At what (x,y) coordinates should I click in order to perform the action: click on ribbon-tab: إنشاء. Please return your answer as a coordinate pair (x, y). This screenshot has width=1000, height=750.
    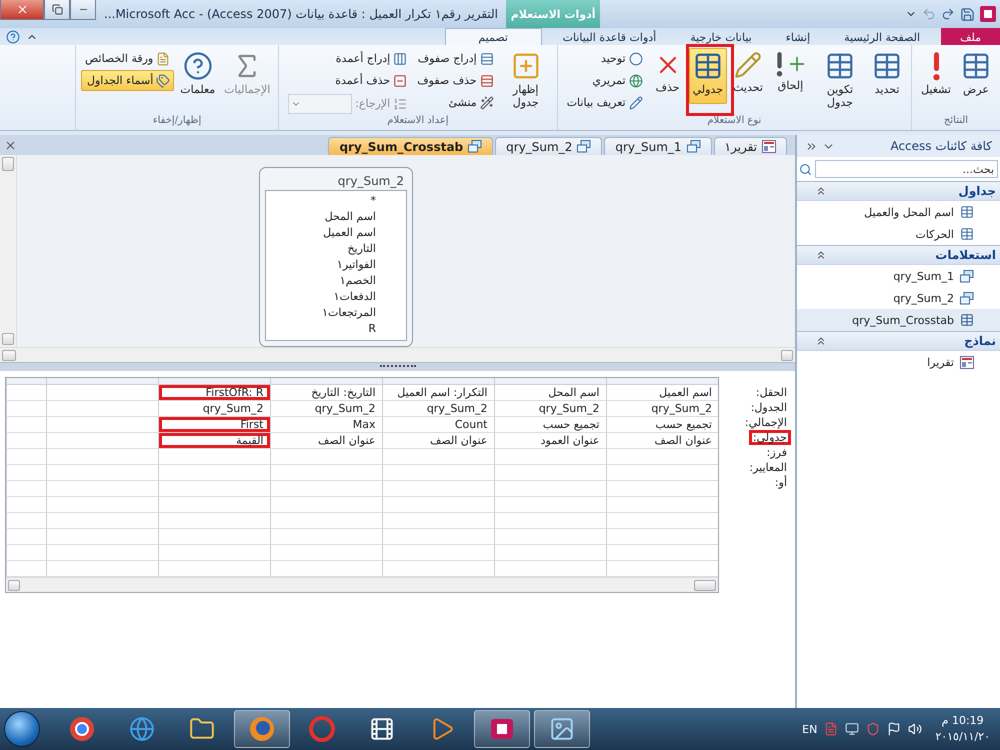
    Looking at the image, I should click on (798, 36).